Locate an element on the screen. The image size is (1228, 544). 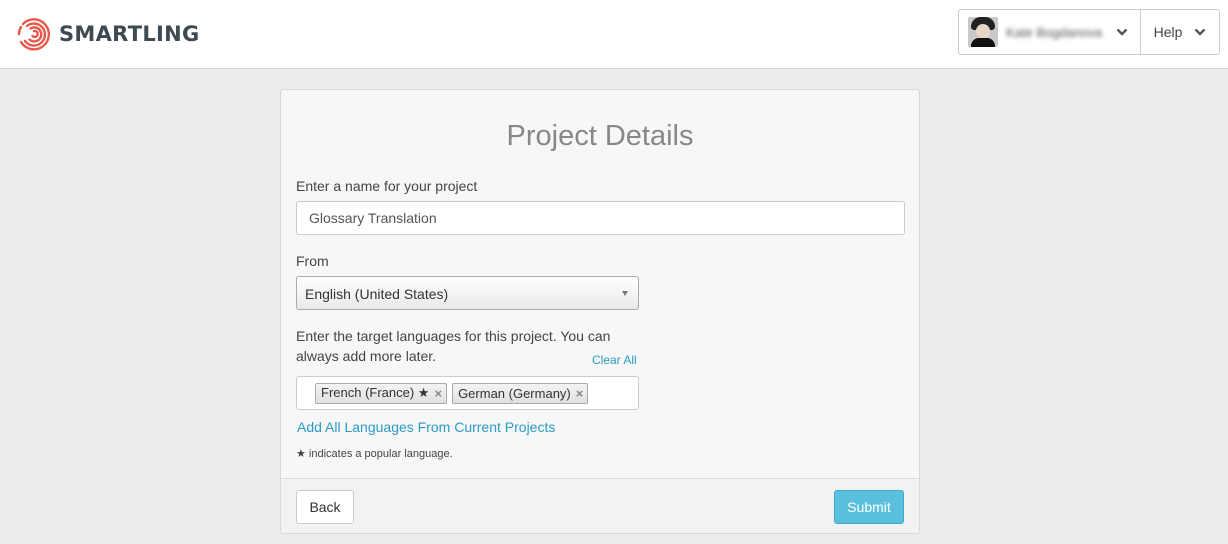
source-language-value: English (United States) is located at coordinates (377, 294).